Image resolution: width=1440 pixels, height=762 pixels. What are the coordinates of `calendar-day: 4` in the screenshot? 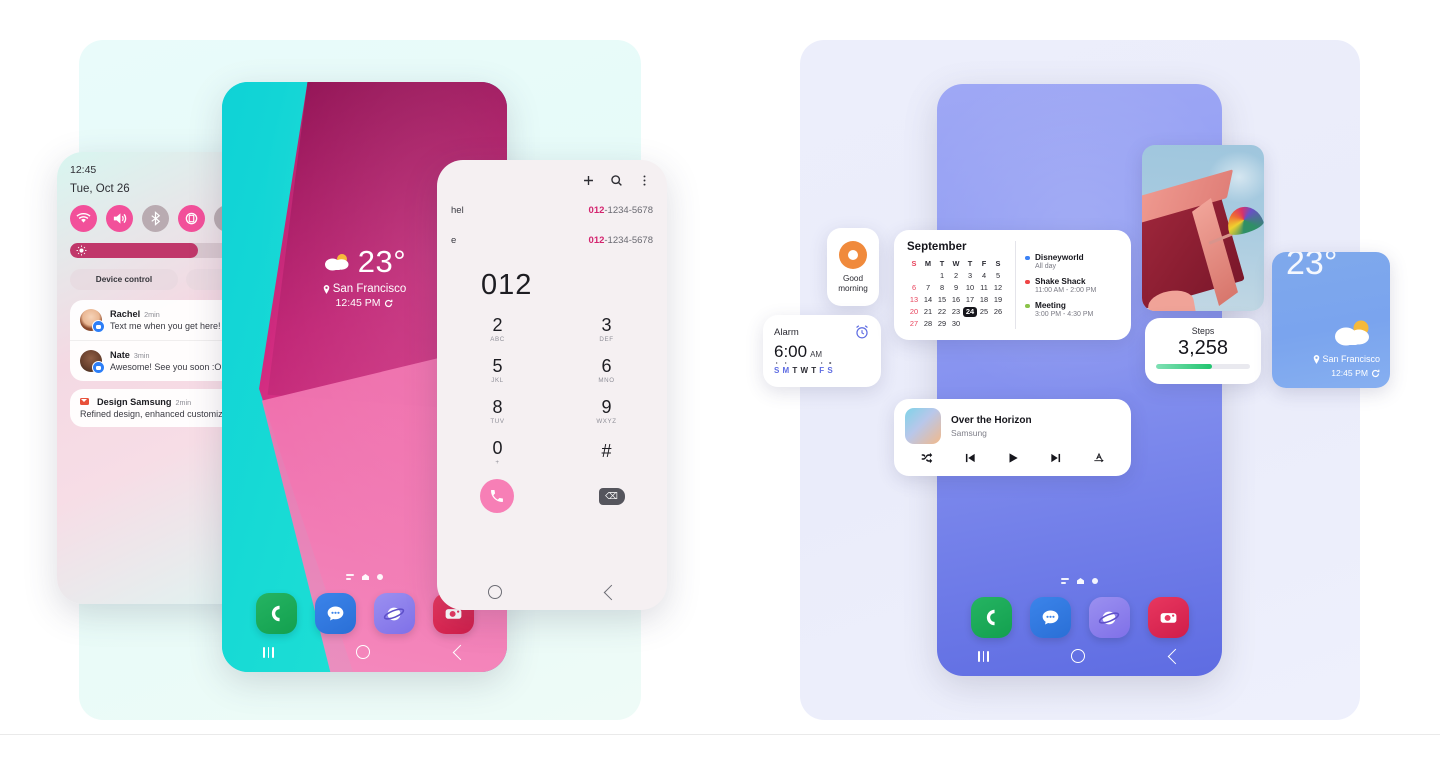 It's located at (984, 276).